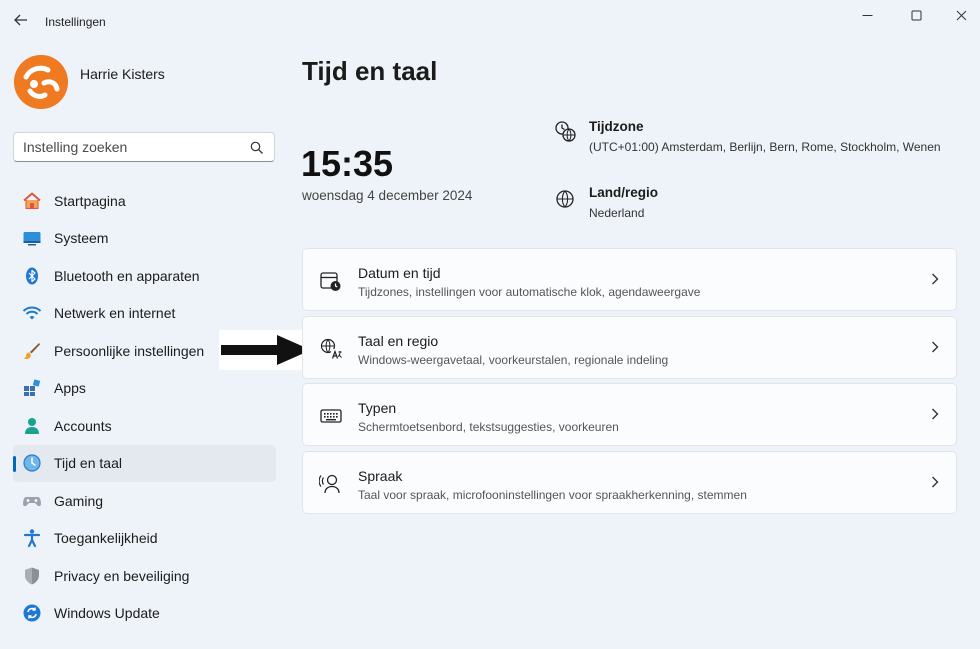 The width and height of the screenshot is (980, 649). I want to click on sidebar-item-label: Windows Update, so click(107, 613).